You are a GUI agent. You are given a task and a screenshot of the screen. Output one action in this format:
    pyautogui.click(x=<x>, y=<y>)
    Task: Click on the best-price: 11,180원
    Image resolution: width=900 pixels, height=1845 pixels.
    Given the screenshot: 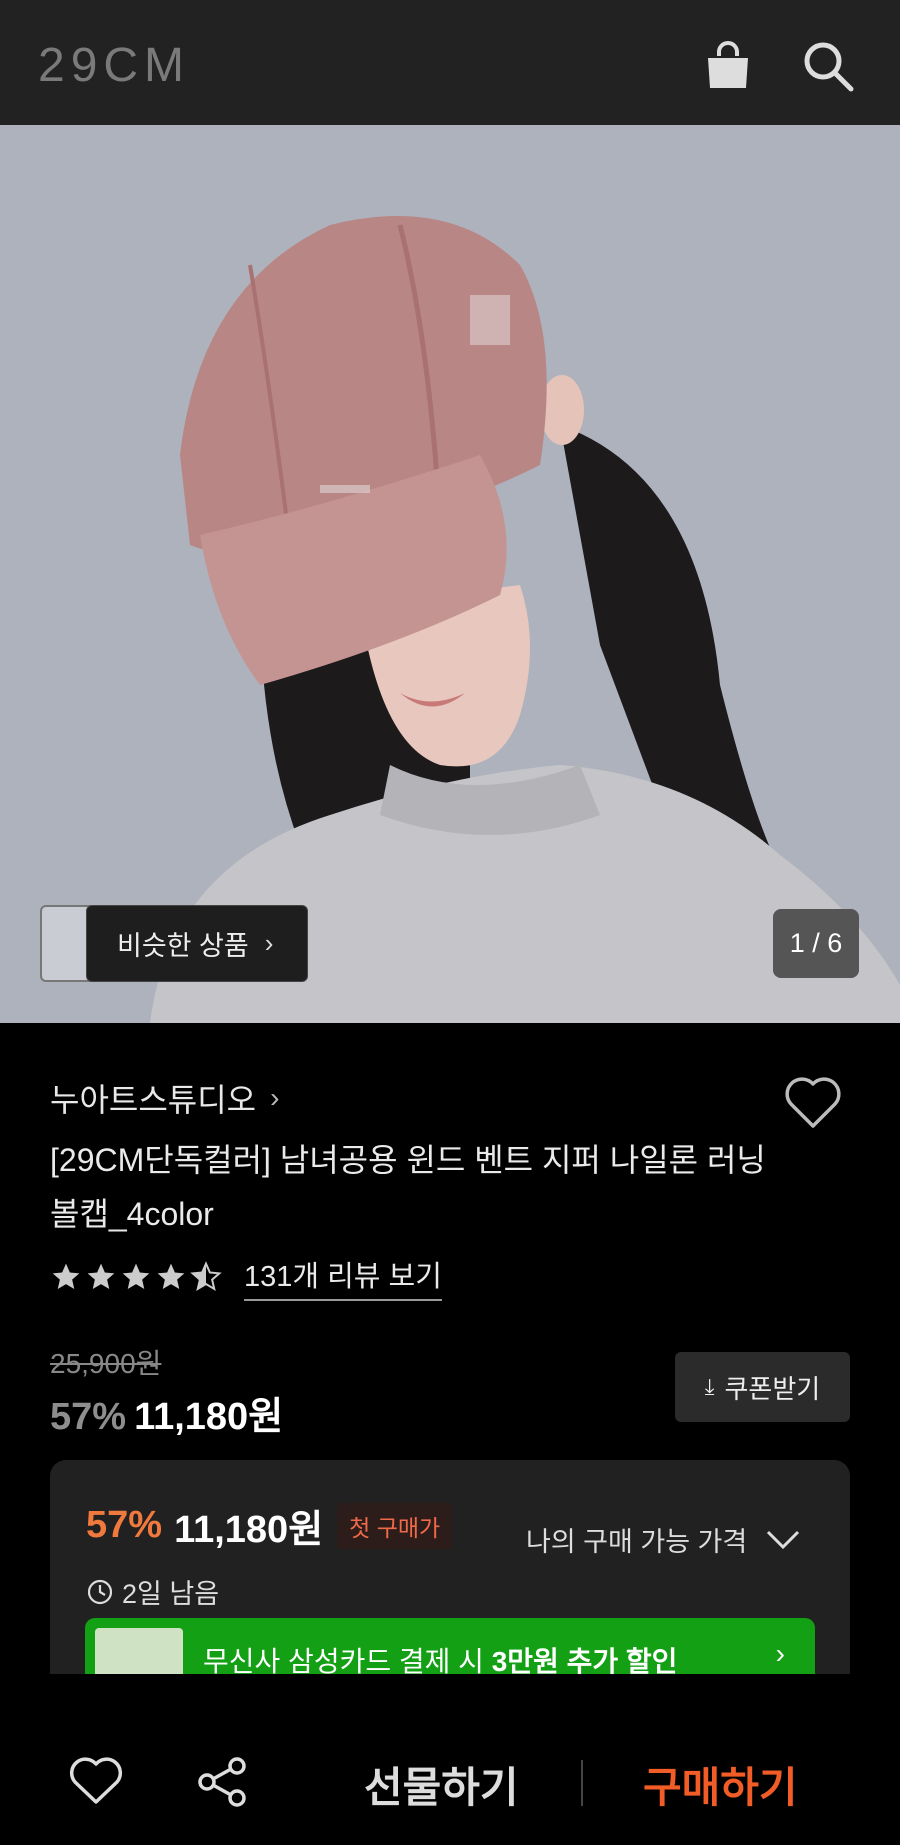 What is the action you would take?
    pyautogui.click(x=249, y=1530)
    